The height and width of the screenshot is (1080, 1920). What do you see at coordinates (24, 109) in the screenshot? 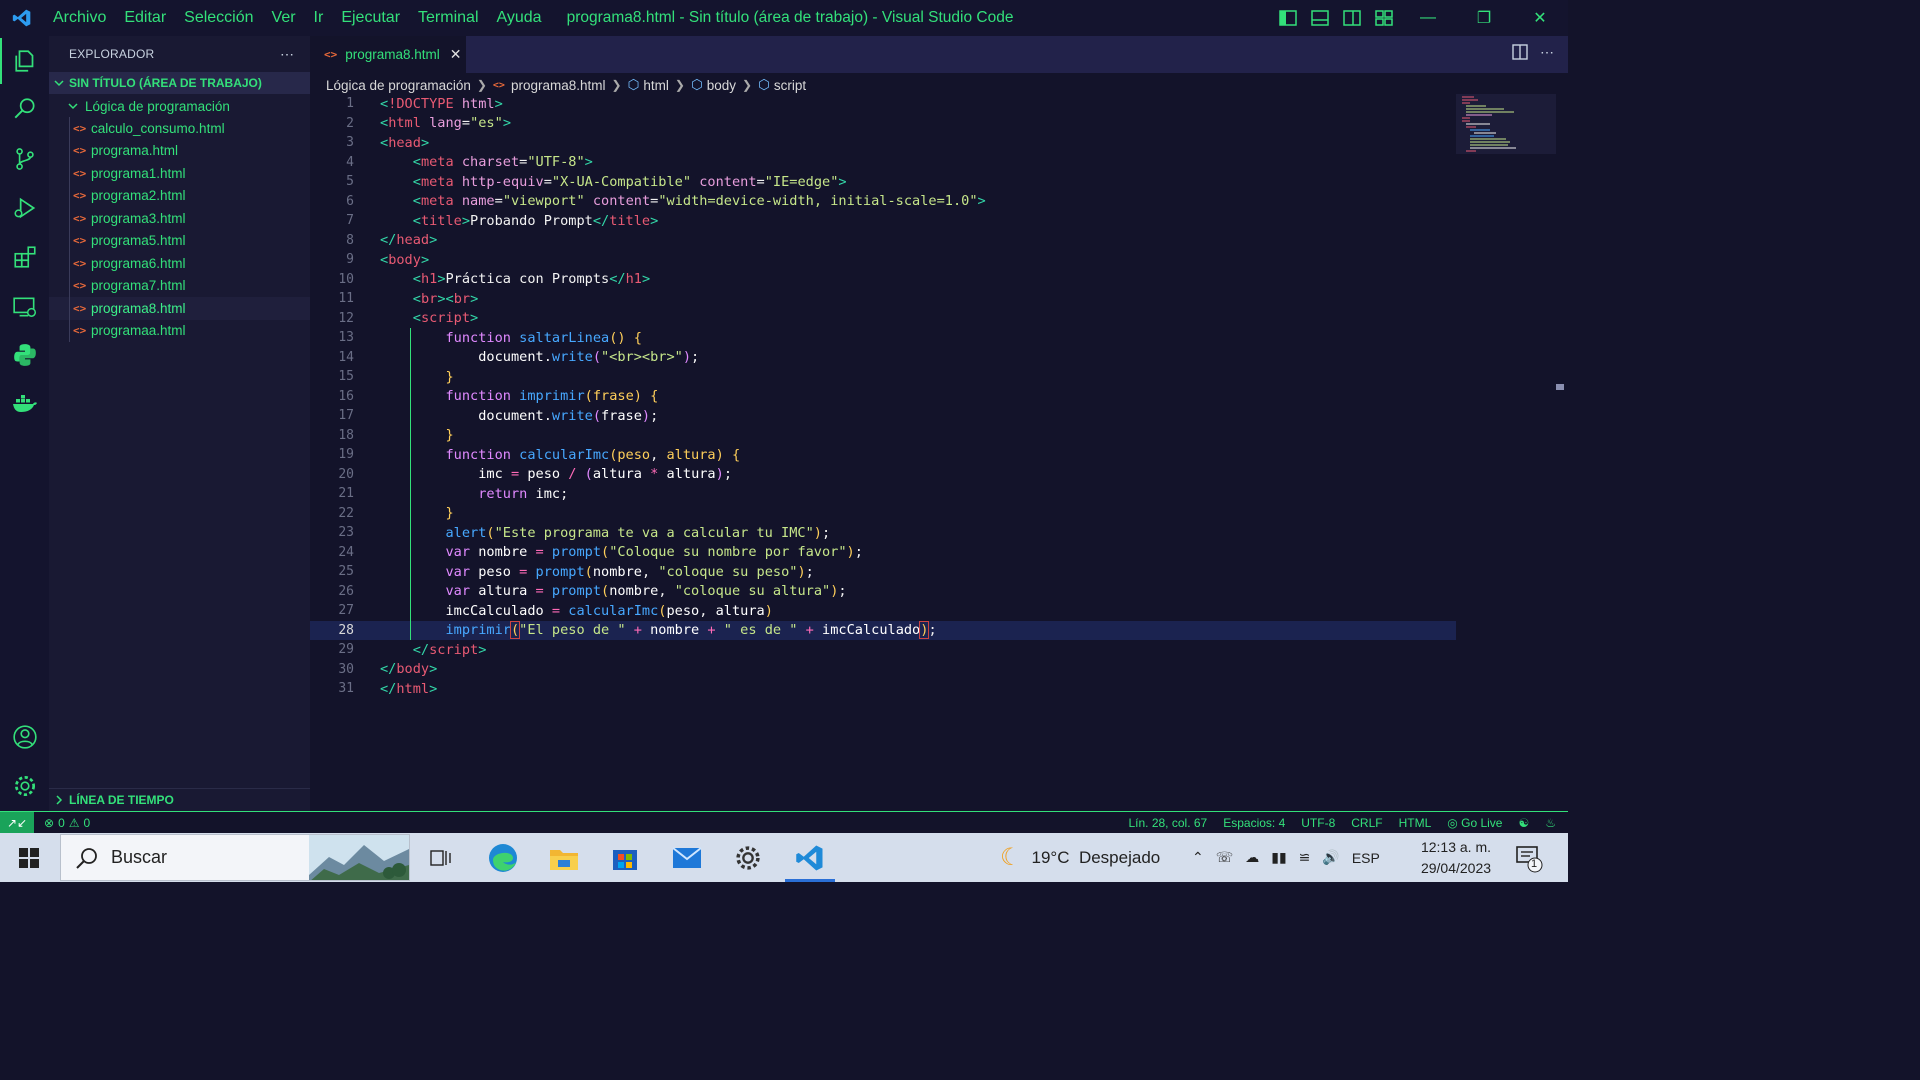
I see `search-icon` at bounding box center [24, 109].